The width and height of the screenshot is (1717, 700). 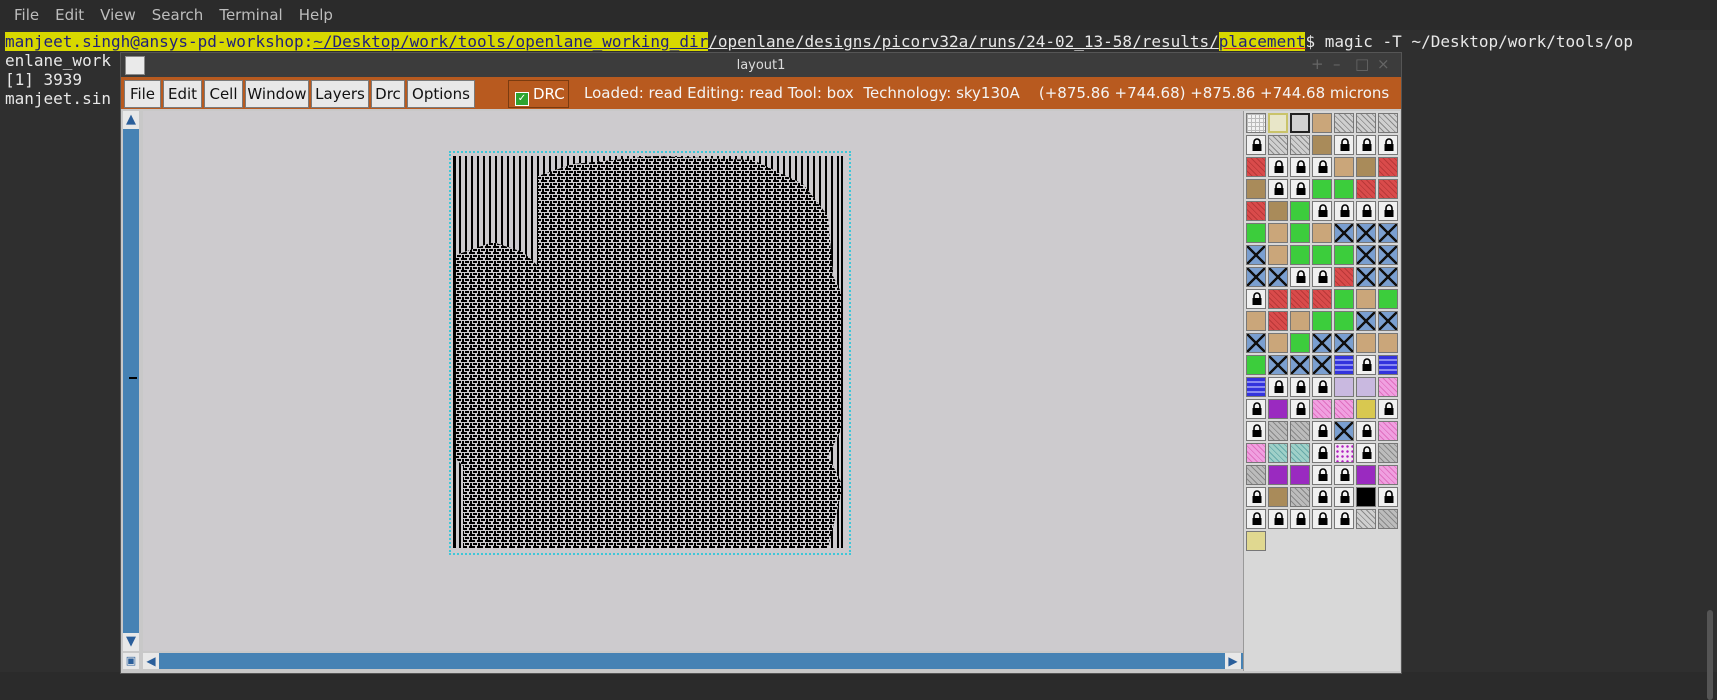 What do you see at coordinates (250, 15) in the screenshot?
I see `terminal-menu-terminal: Terminal` at bounding box center [250, 15].